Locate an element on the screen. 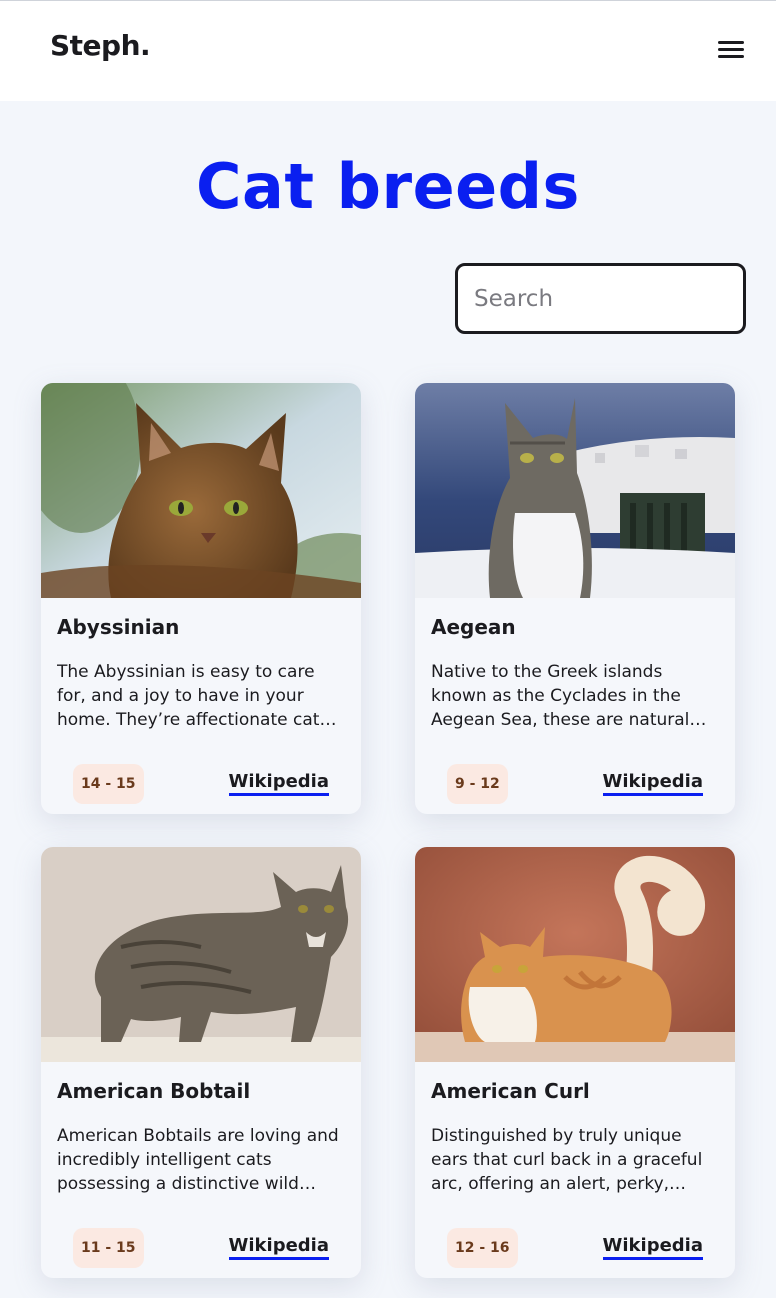  breed-name: American Curl is located at coordinates (510, 1091).